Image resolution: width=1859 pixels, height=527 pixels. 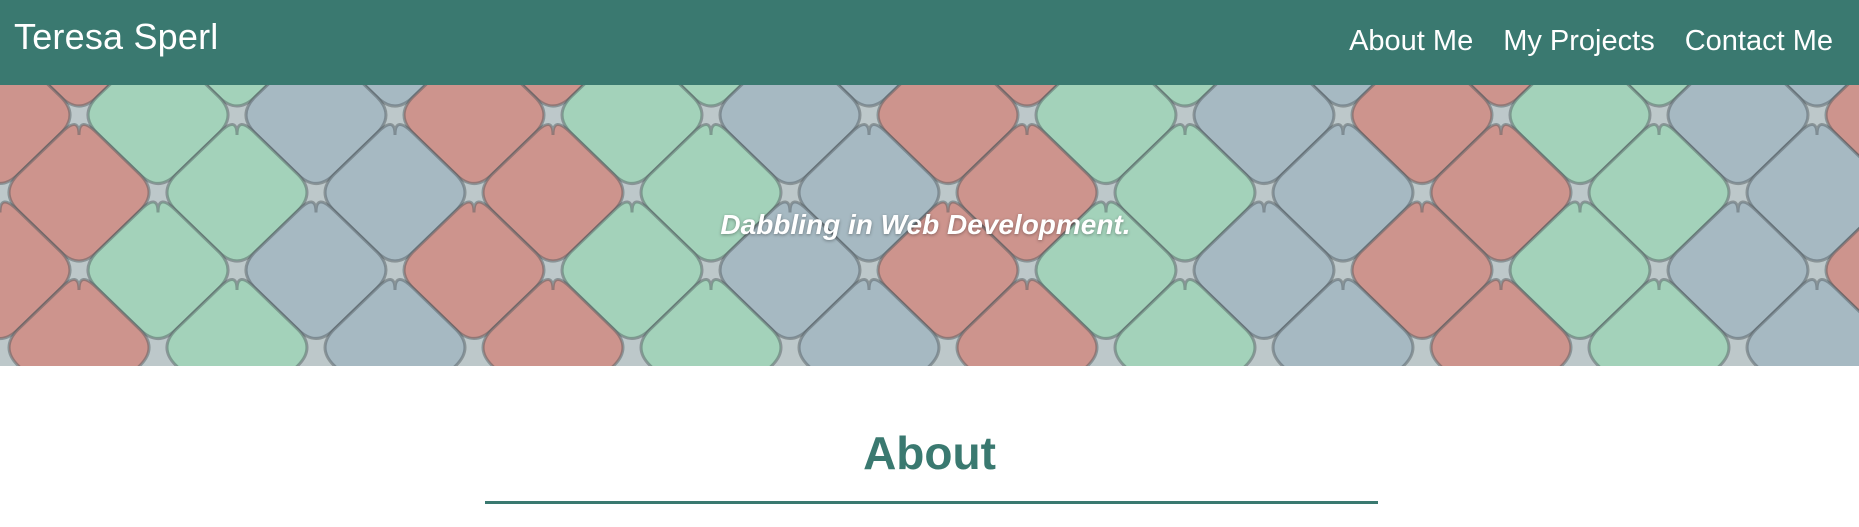 I want to click on about-heading: About, so click(x=929, y=453).